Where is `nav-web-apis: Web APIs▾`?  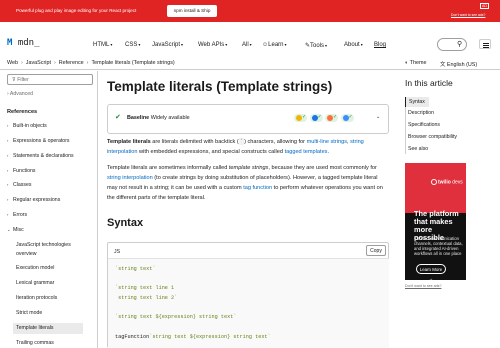 nav-web-apis: Web APIs▾ is located at coordinates (212, 45).